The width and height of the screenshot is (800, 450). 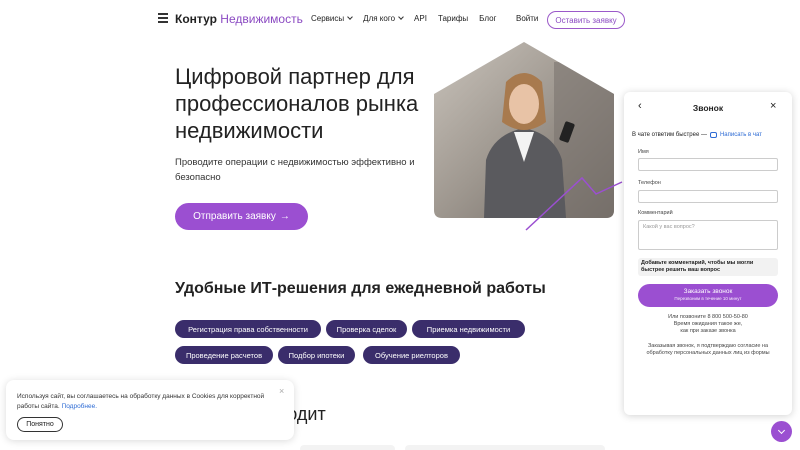 I want to click on phone-label: Телефон, so click(x=649, y=183).